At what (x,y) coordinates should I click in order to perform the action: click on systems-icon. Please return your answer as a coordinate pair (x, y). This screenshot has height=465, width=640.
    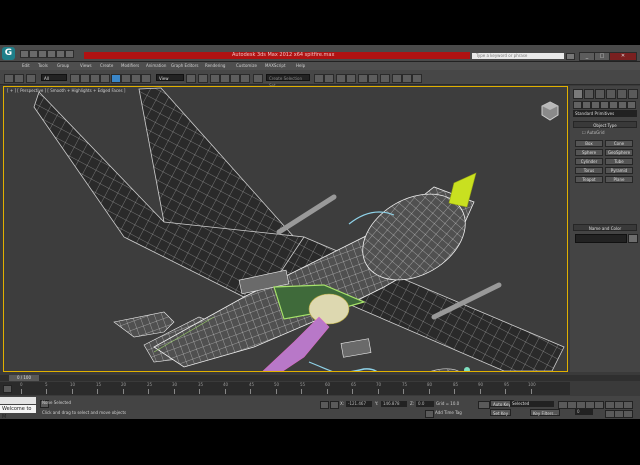
    Looking at the image, I should click on (631, 105).